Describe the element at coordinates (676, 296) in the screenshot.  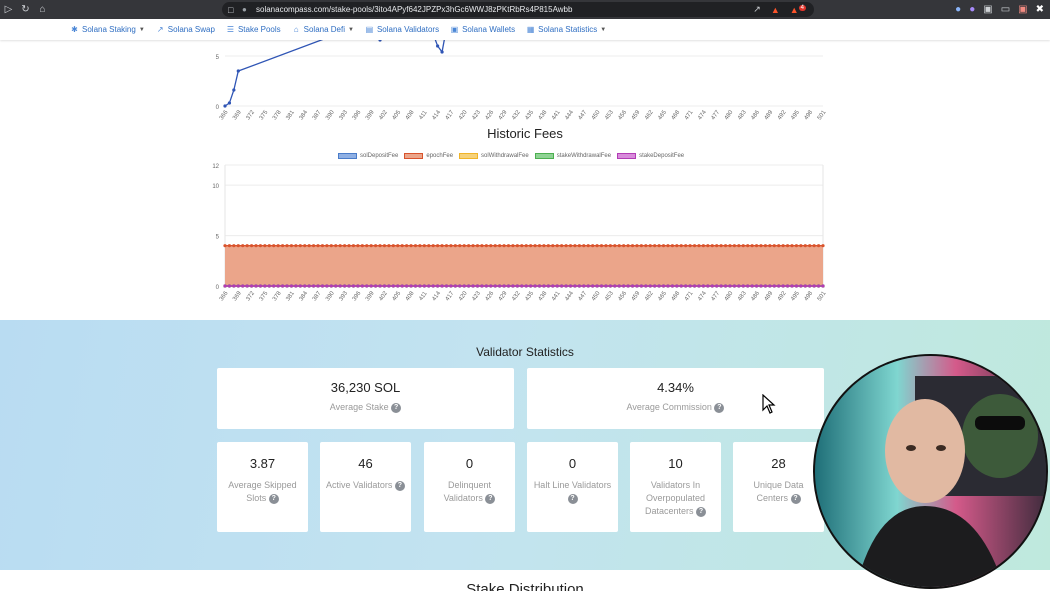
I see `x-tick-label: 468` at that location.